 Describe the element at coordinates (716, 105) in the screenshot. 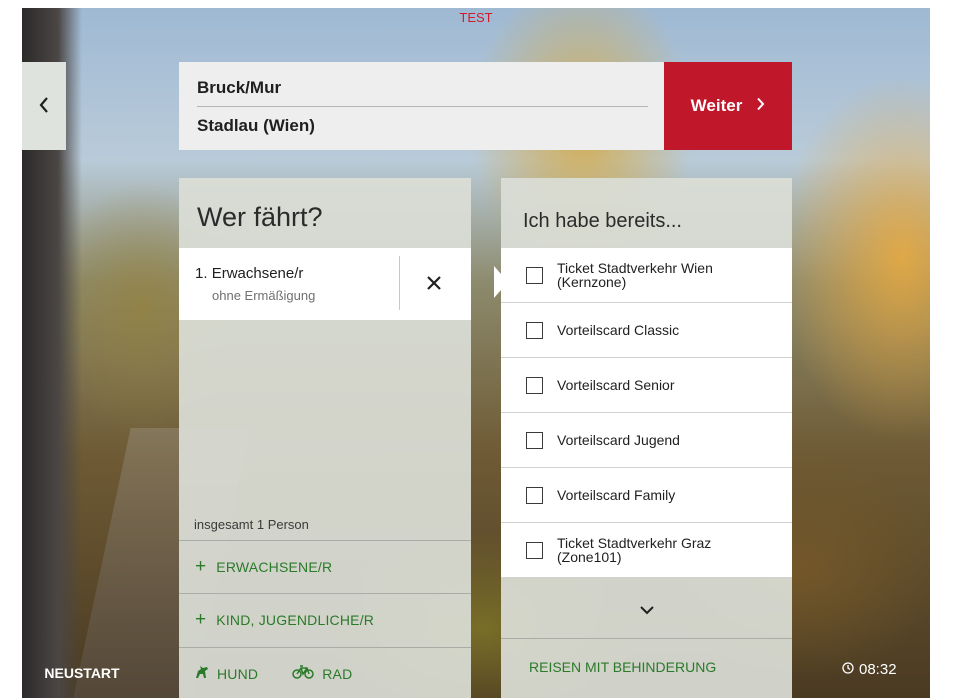

I see `next-button-label: Weiter` at that location.